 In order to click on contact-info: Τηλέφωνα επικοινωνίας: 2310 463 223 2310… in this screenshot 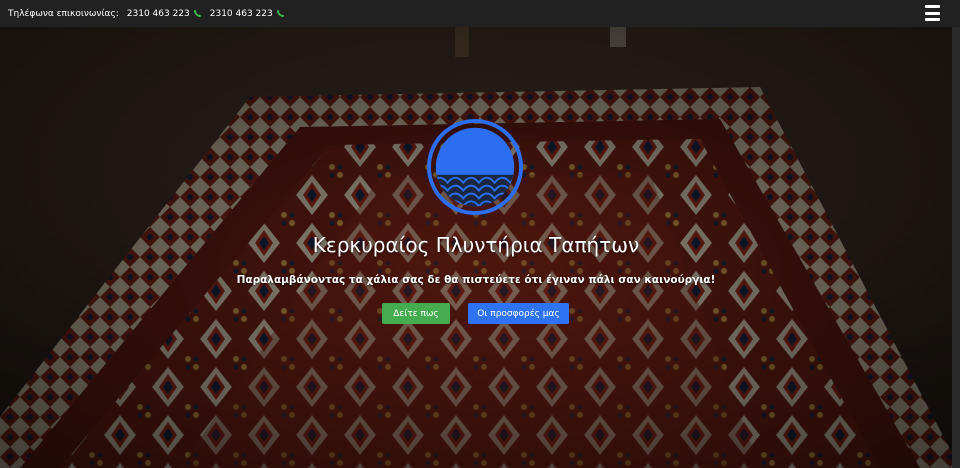, I will do `click(150, 14)`.